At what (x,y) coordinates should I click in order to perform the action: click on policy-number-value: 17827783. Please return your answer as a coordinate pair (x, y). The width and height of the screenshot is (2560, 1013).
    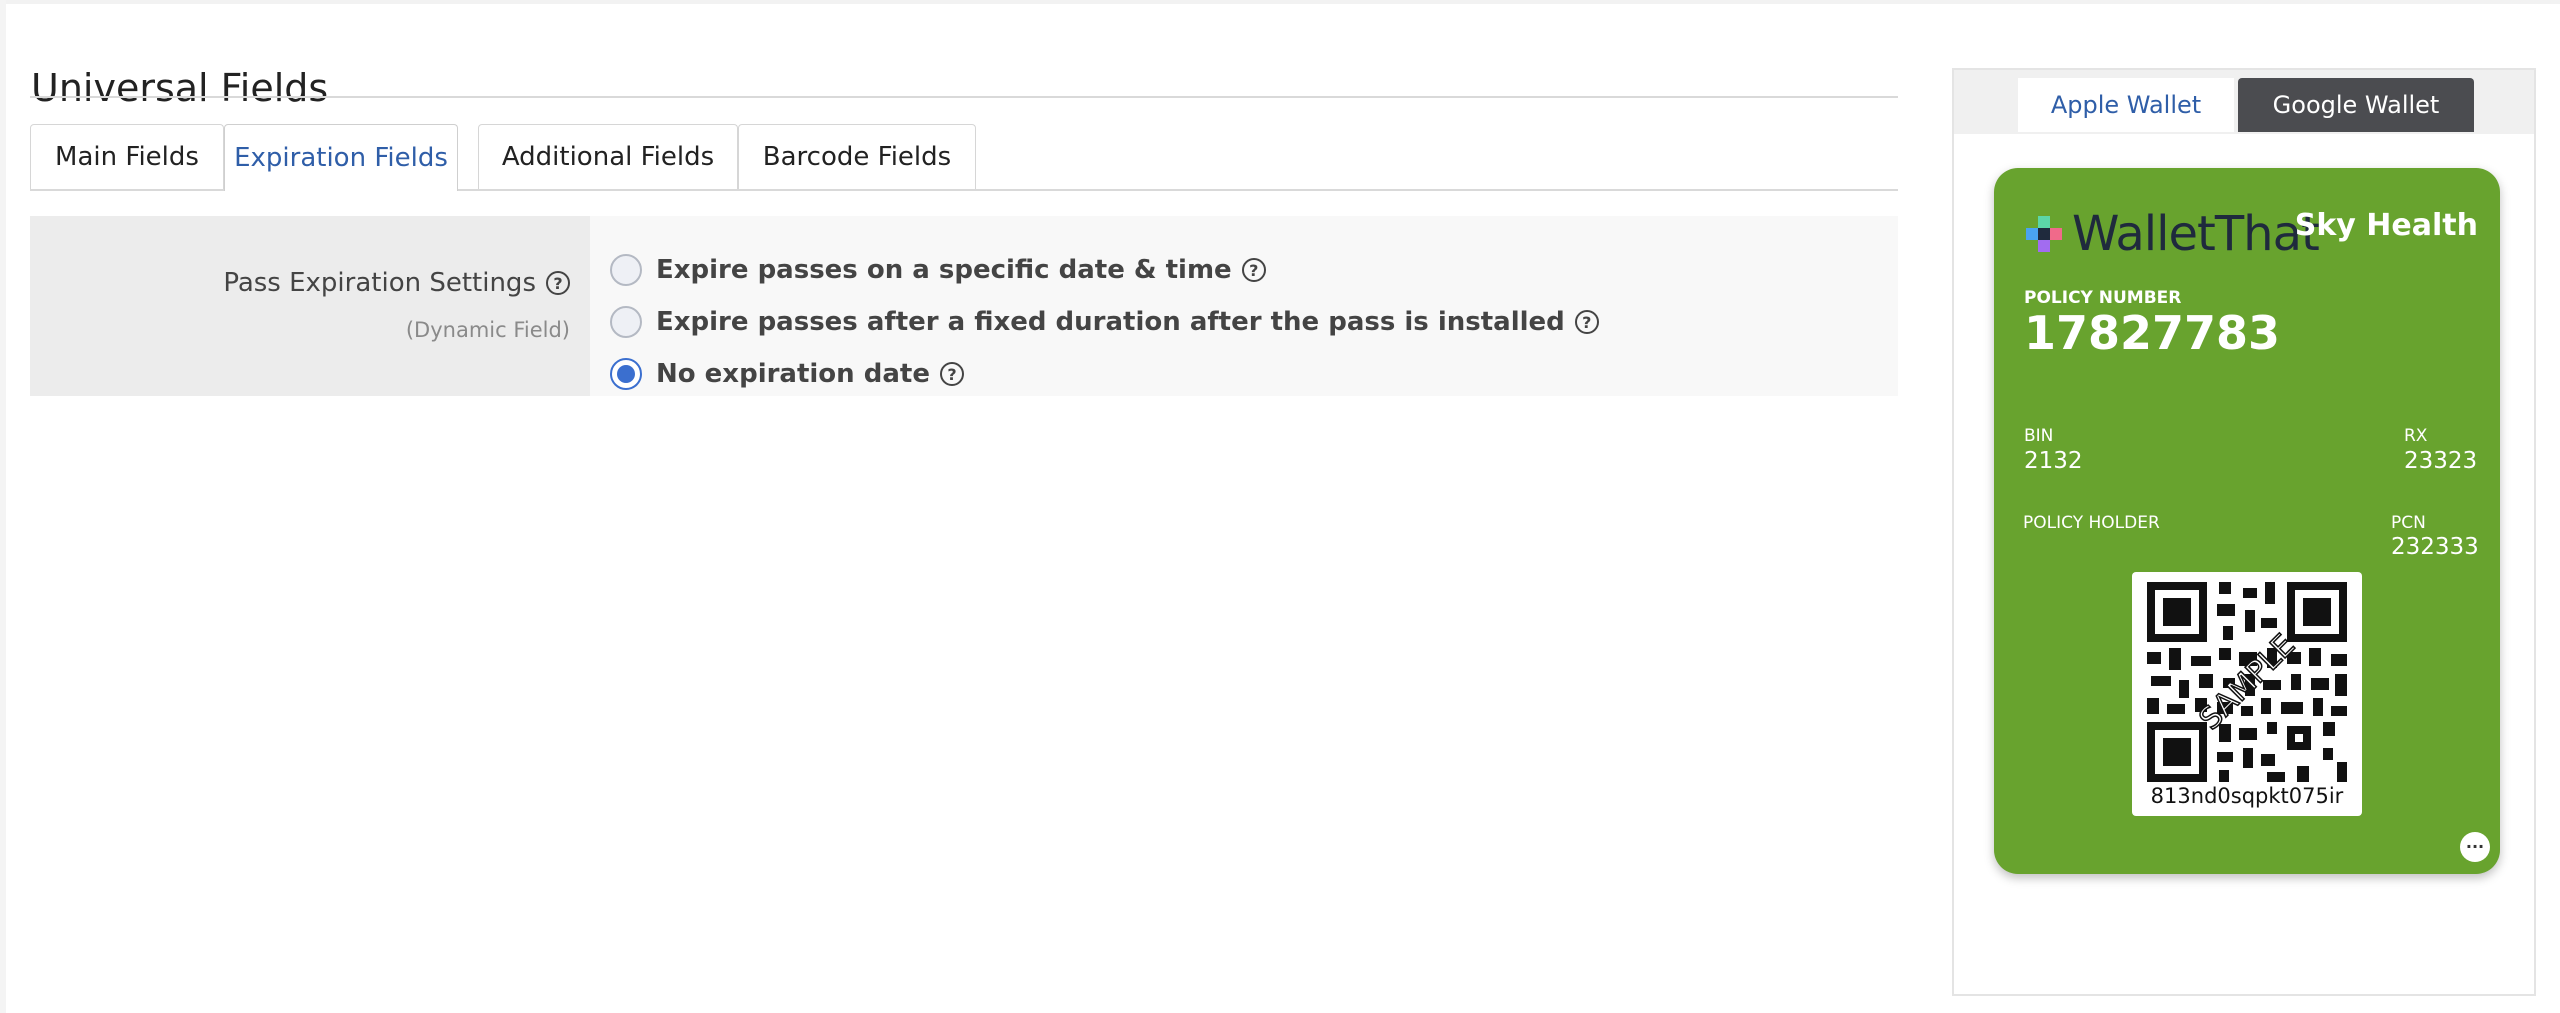
    Looking at the image, I should click on (2152, 333).